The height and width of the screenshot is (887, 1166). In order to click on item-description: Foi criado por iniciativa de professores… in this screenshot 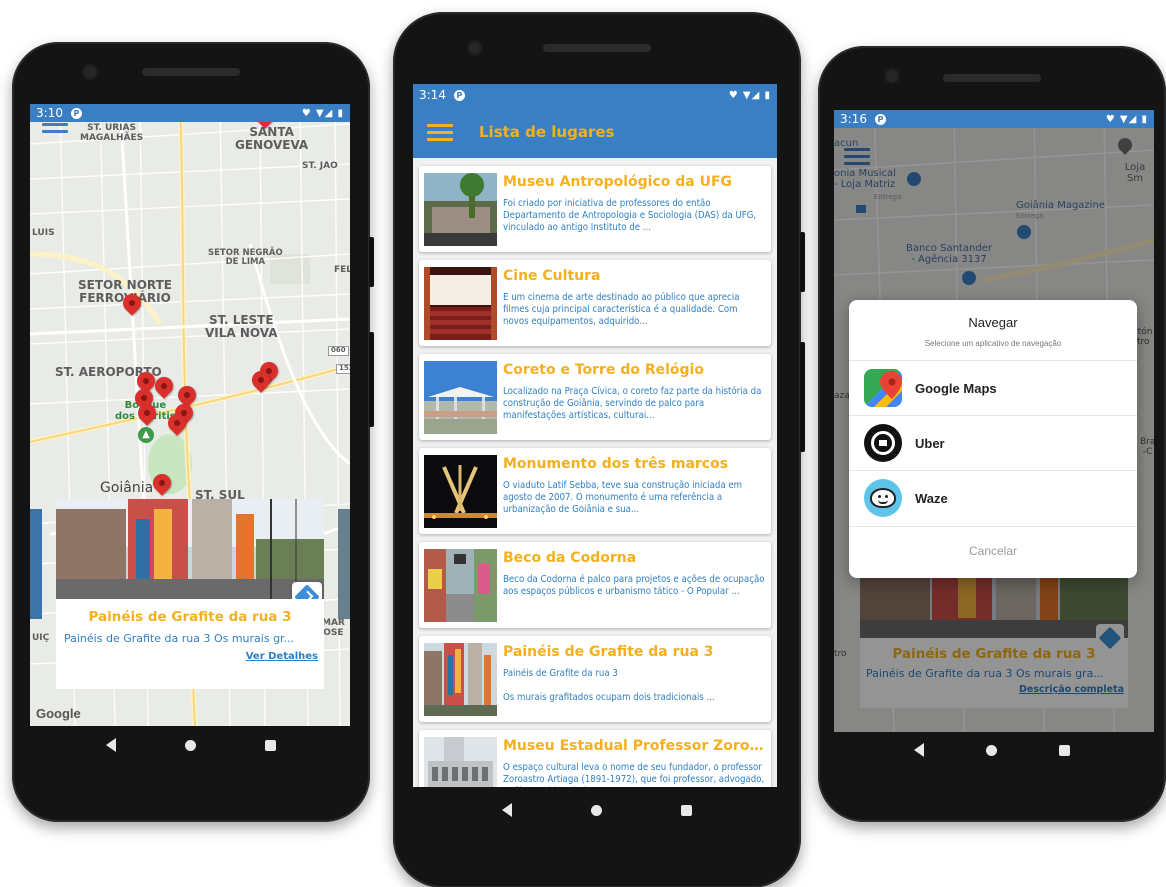, I will do `click(630, 215)`.